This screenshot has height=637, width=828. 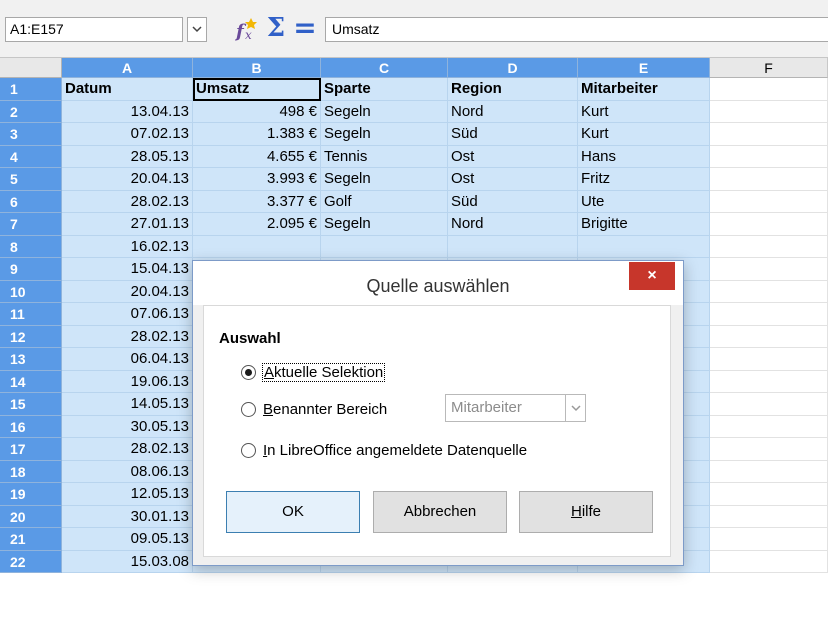 What do you see at coordinates (384, 156) in the screenshot?
I see `cell-c: Tennis` at bounding box center [384, 156].